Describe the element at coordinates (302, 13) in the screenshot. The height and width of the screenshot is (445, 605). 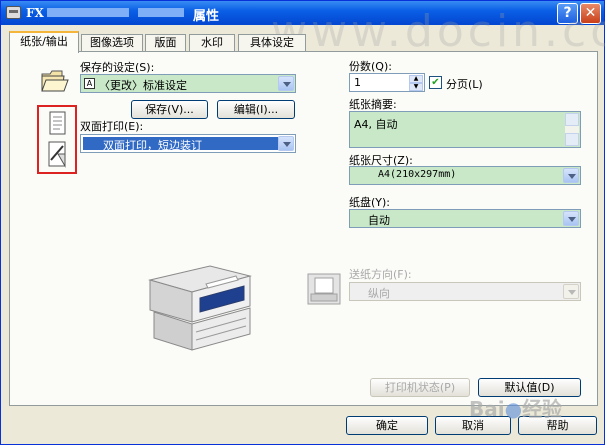
I see `title-bar: FX 属性 ? ✕` at that location.